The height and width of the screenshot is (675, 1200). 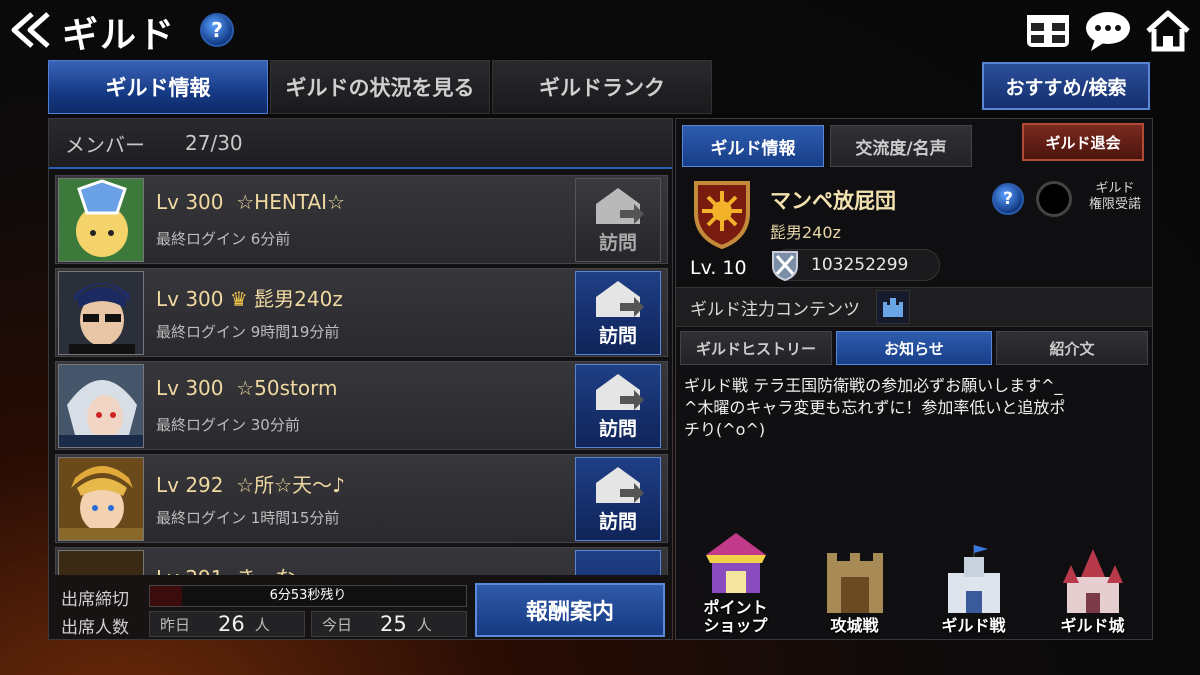 What do you see at coordinates (248, 518) in the screenshot?
I see `member-last-login: 最終ログイン 1時間15分前` at bounding box center [248, 518].